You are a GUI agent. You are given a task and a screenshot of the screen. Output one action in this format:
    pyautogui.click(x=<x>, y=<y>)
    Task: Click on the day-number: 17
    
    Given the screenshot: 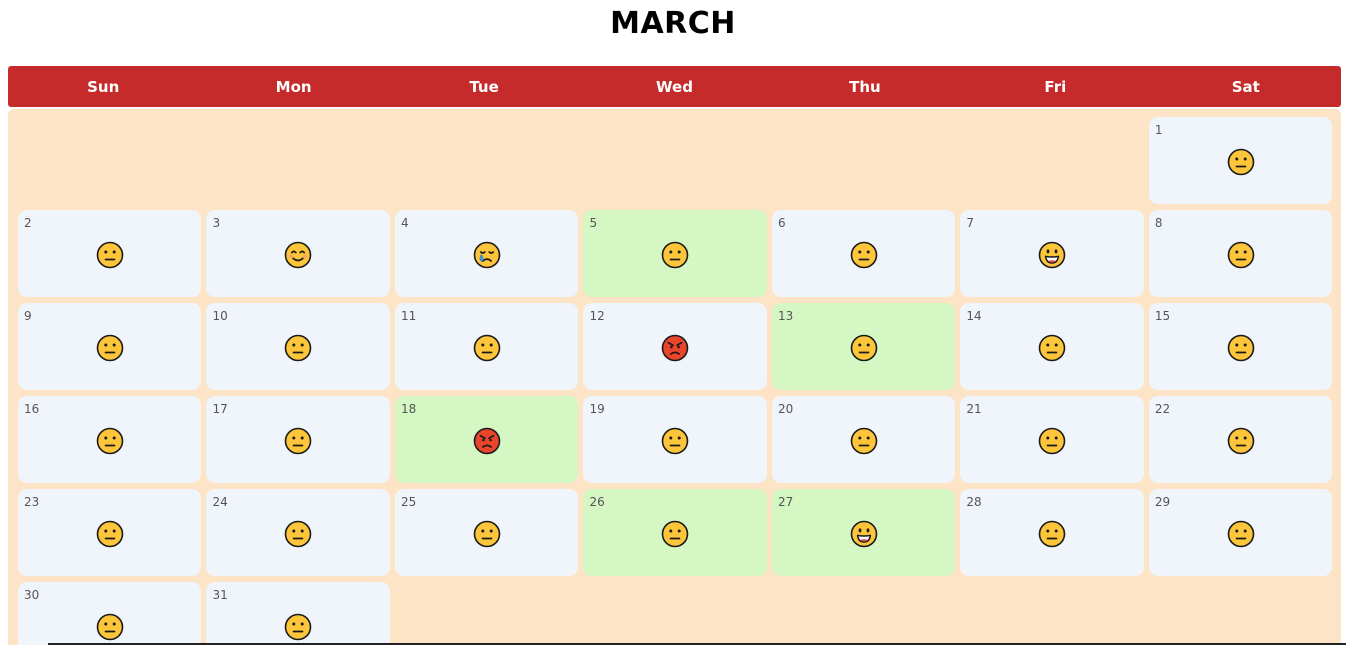 What is the action you would take?
    pyautogui.click(x=220, y=409)
    